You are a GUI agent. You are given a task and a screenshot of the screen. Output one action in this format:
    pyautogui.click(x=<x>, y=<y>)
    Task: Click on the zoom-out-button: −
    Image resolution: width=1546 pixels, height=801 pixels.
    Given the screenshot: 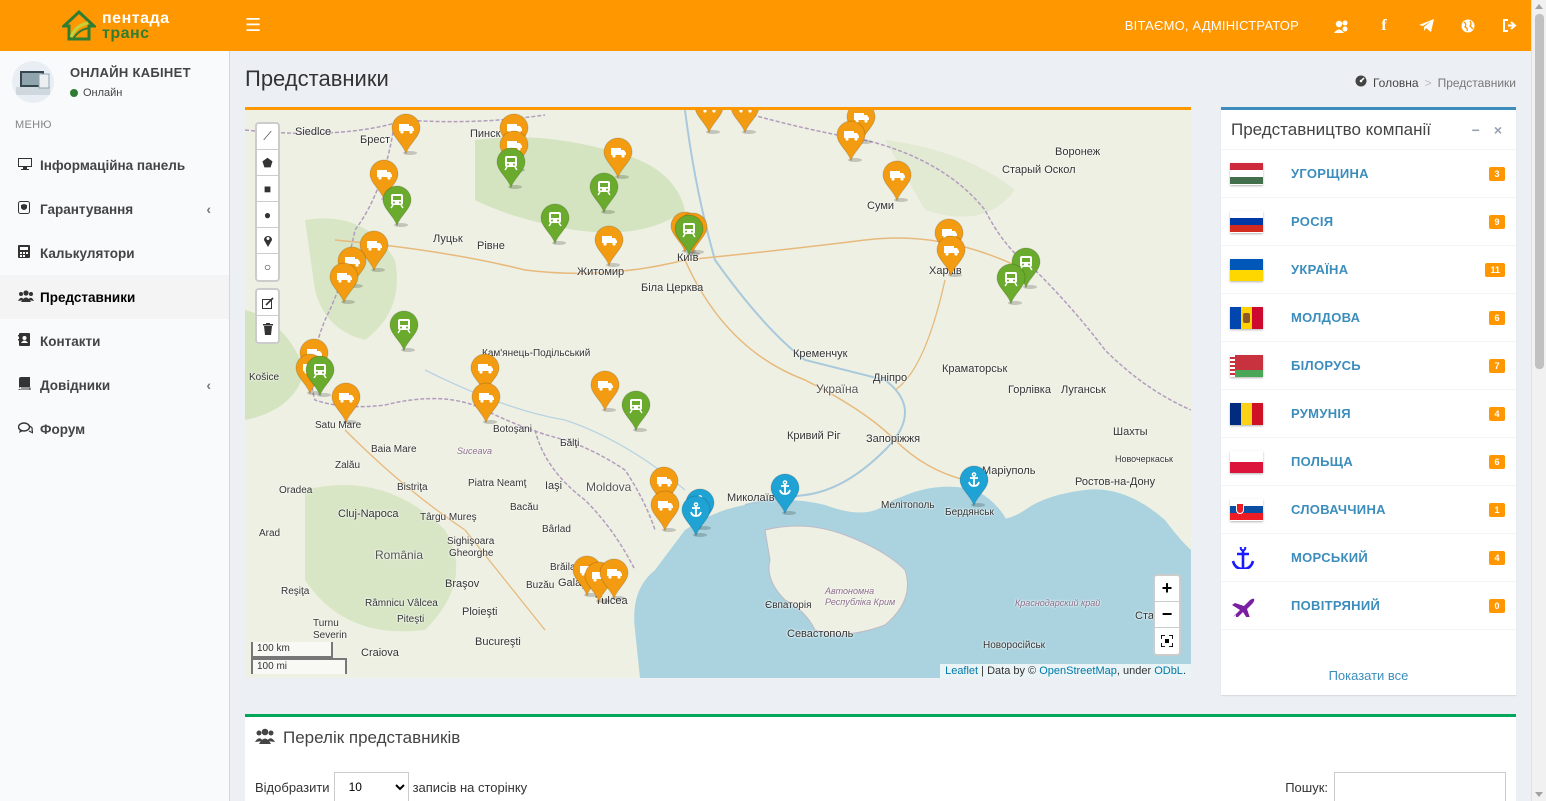 What is the action you would take?
    pyautogui.click(x=1167, y=615)
    